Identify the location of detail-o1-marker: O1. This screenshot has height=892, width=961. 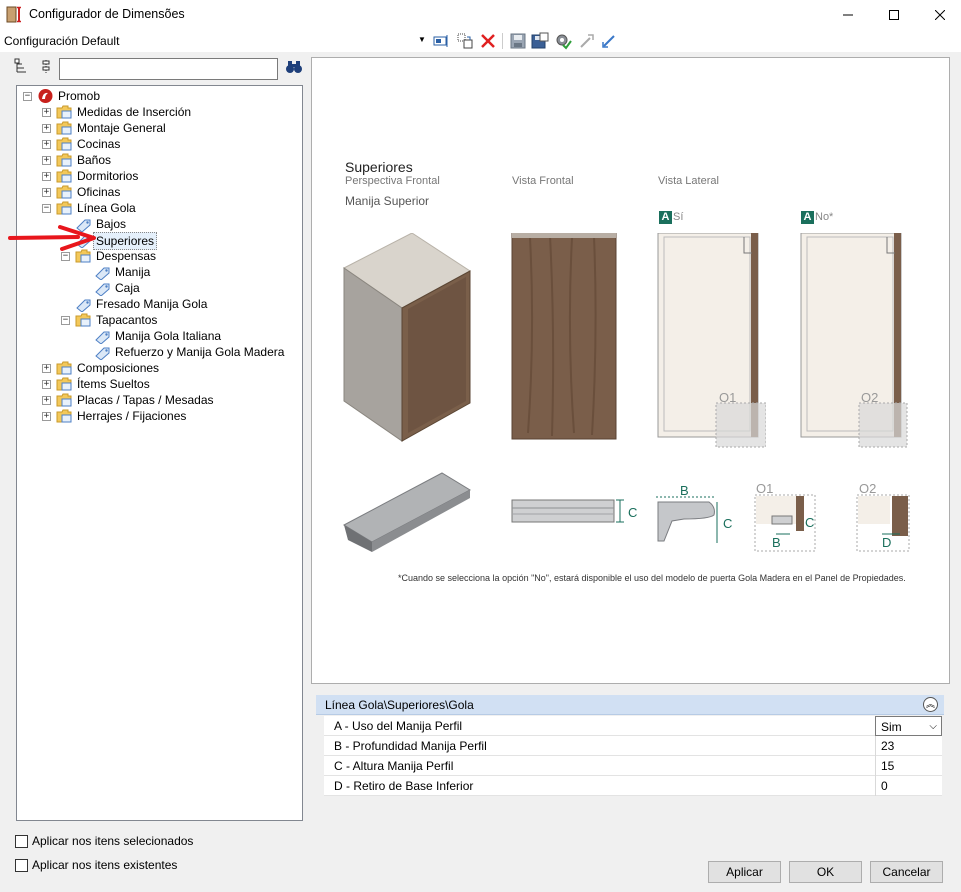
(728, 397).